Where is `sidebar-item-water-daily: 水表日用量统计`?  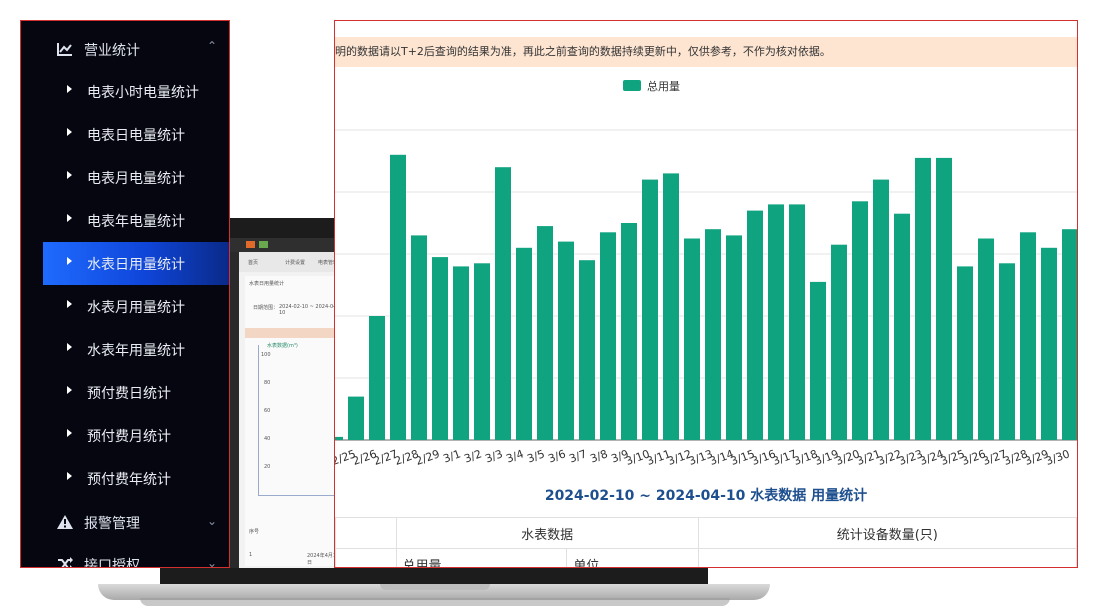 sidebar-item-water-daily: 水表日用量统计 is located at coordinates (136, 263).